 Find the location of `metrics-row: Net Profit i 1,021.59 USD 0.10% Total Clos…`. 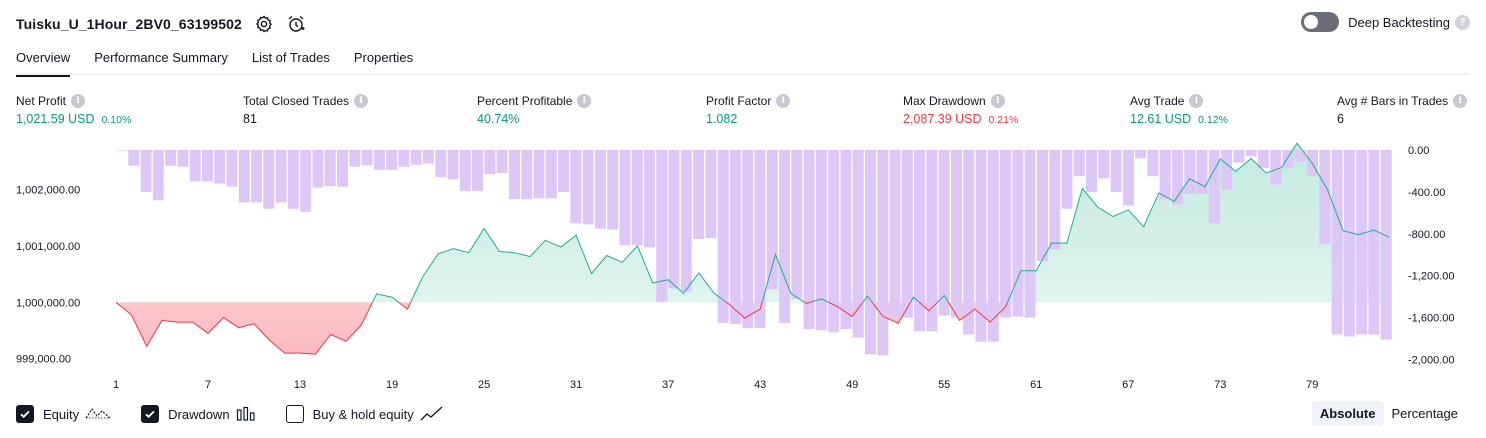

metrics-row: Net Profit i 1,021.59 USD 0.10% Total Clos… is located at coordinates (743, 112).